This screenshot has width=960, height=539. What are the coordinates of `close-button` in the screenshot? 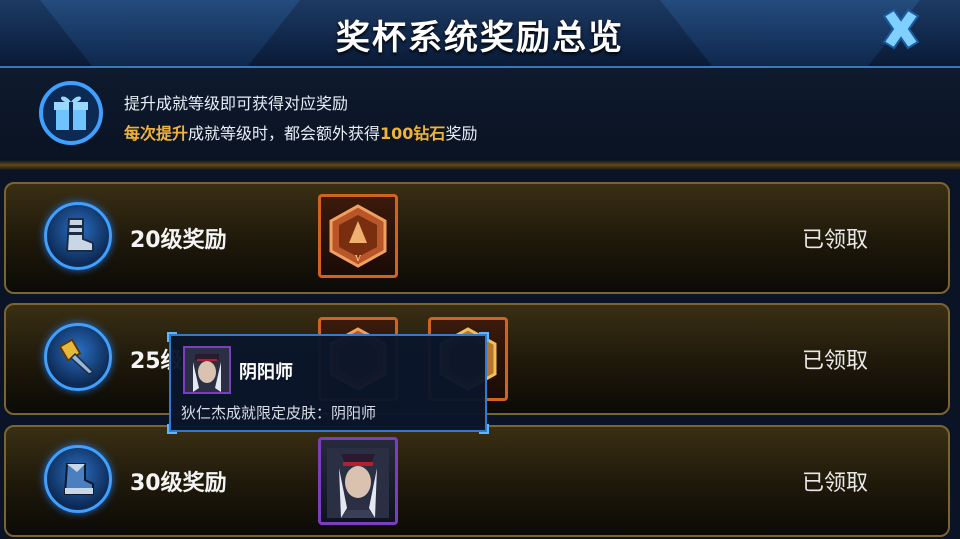 It's located at (901, 29).